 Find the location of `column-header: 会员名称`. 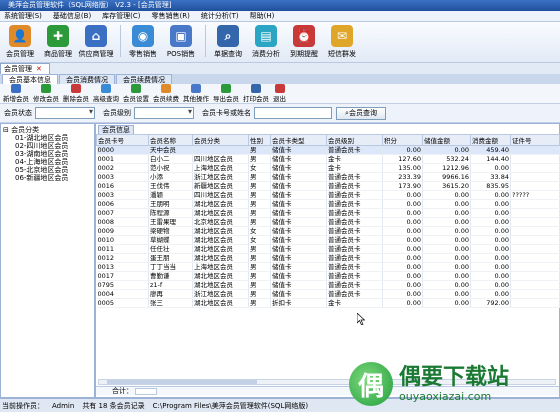

column-header: 会员名称 is located at coordinates (170, 140).